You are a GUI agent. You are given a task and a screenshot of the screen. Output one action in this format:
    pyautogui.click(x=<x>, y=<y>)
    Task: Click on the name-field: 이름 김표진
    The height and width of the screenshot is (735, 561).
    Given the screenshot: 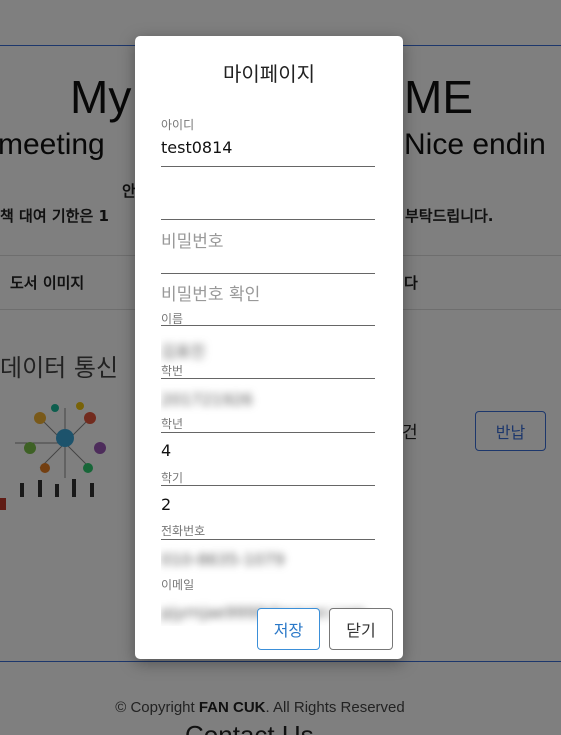 What is the action you would take?
    pyautogui.click(x=268, y=317)
    